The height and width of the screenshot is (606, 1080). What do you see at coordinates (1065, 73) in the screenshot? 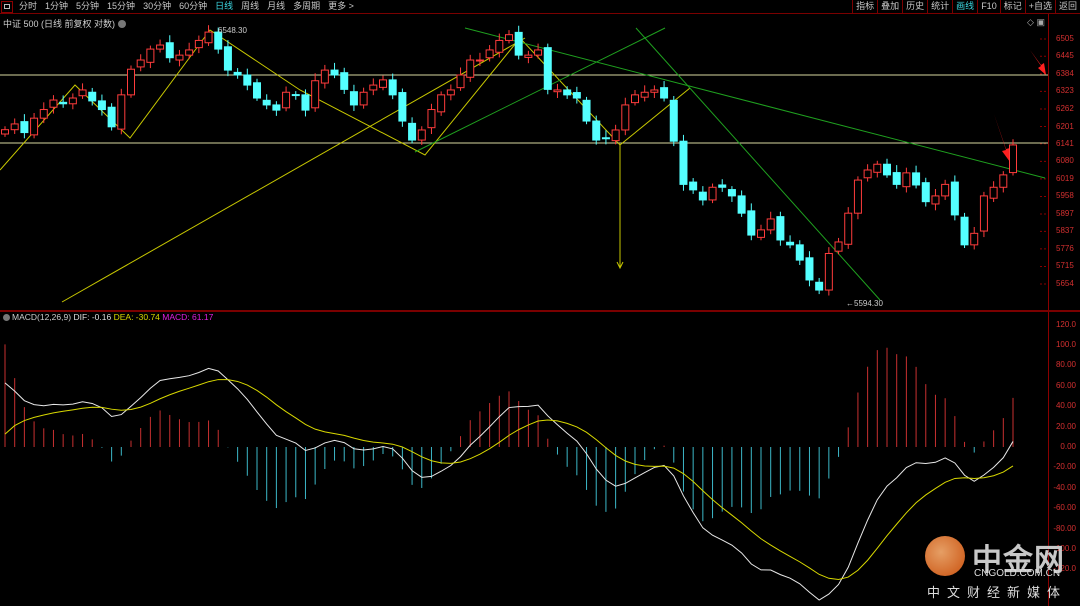
I see `price-tick: 6384` at bounding box center [1065, 73].